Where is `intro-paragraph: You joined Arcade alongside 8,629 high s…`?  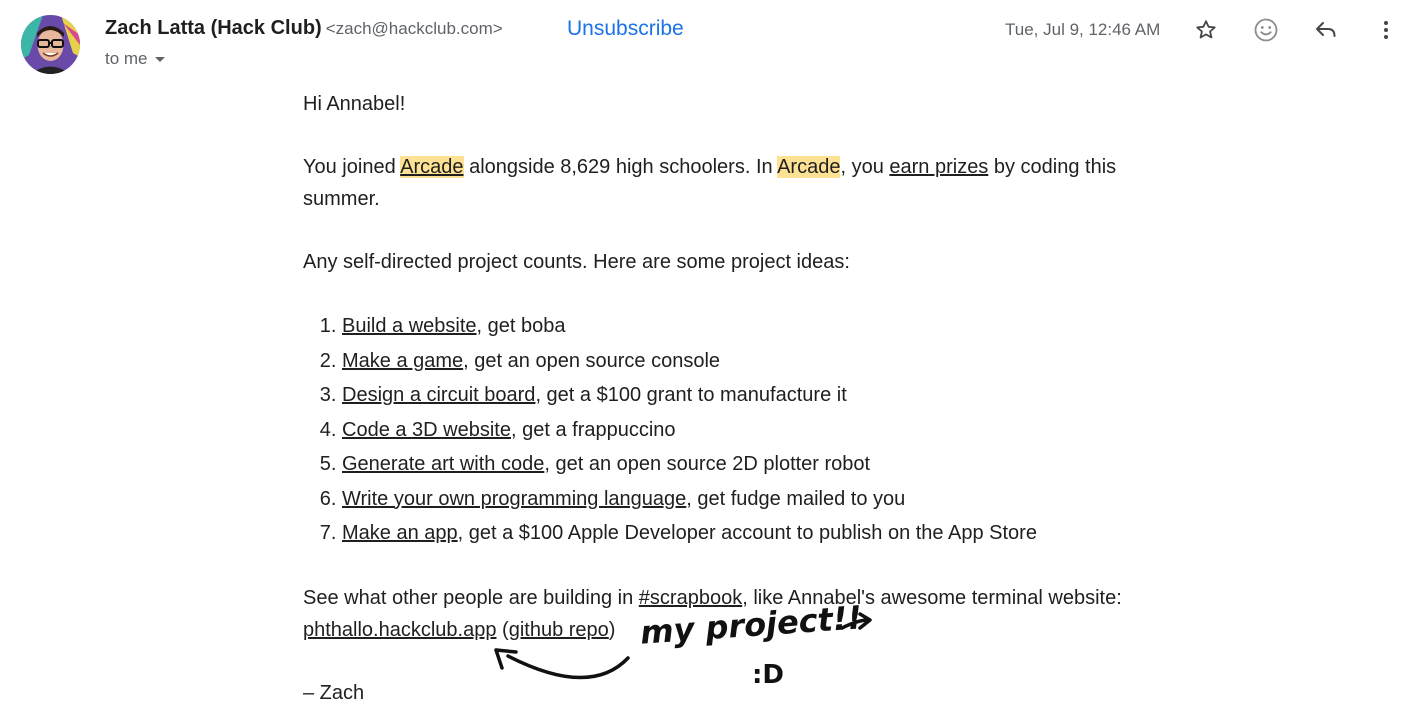 intro-paragraph: You joined Arcade alongside 8,629 high s… is located at coordinates (743, 183).